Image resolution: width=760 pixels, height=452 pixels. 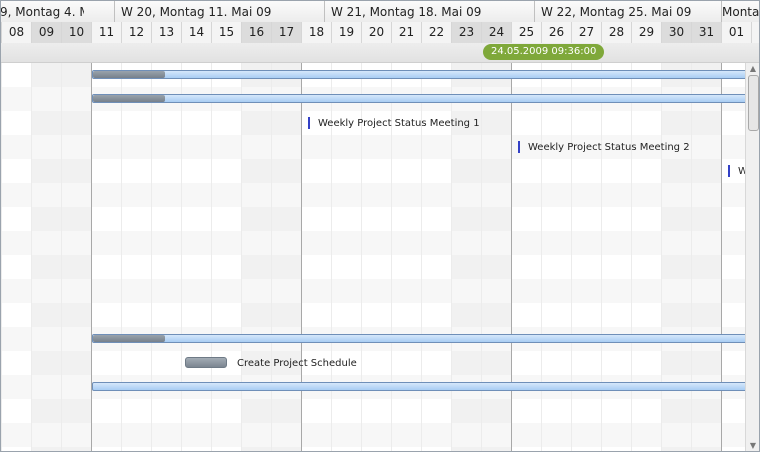 What do you see at coordinates (42, 12) in the screenshot?
I see `week-header-cell: 9, Montag 4. Mai 09` at bounding box center [42, 12].